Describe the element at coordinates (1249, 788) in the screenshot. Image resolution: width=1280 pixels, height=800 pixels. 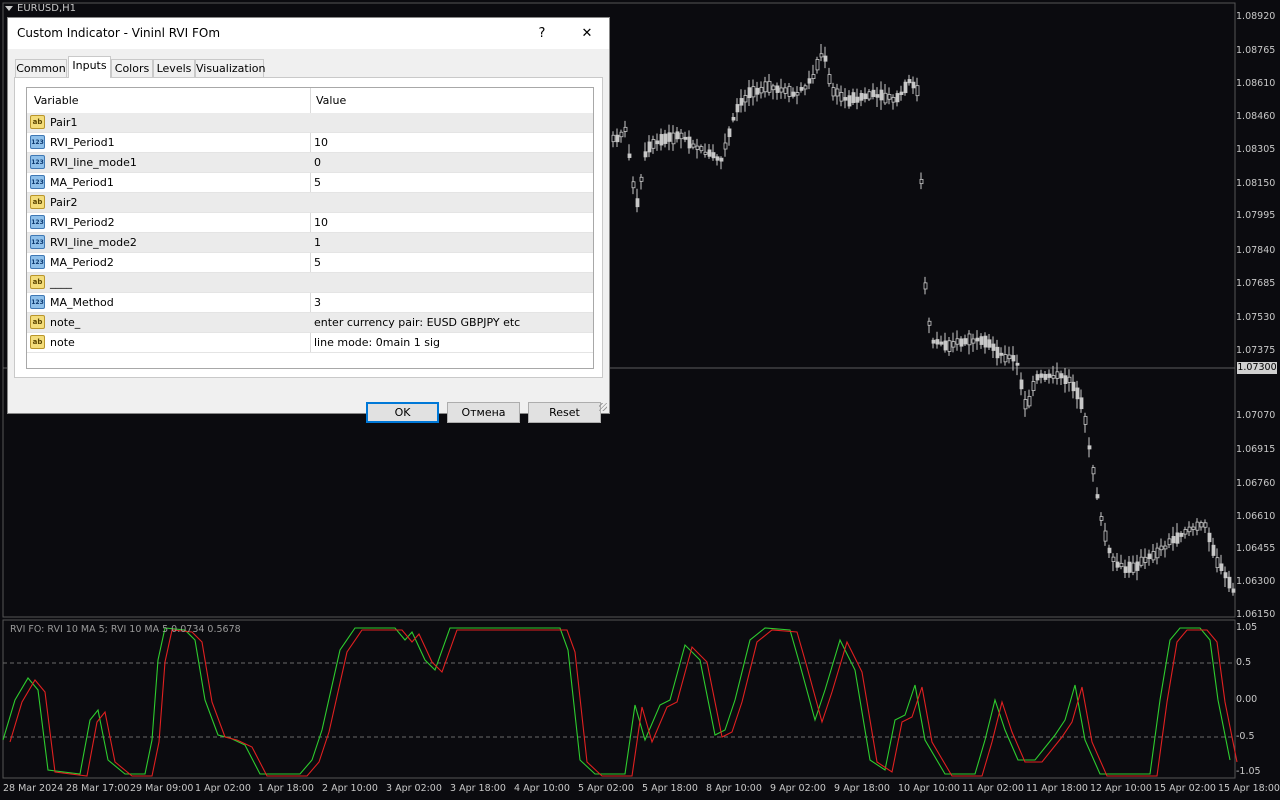
I see `time-axis-label: 15 Apr 18:00` at that location.